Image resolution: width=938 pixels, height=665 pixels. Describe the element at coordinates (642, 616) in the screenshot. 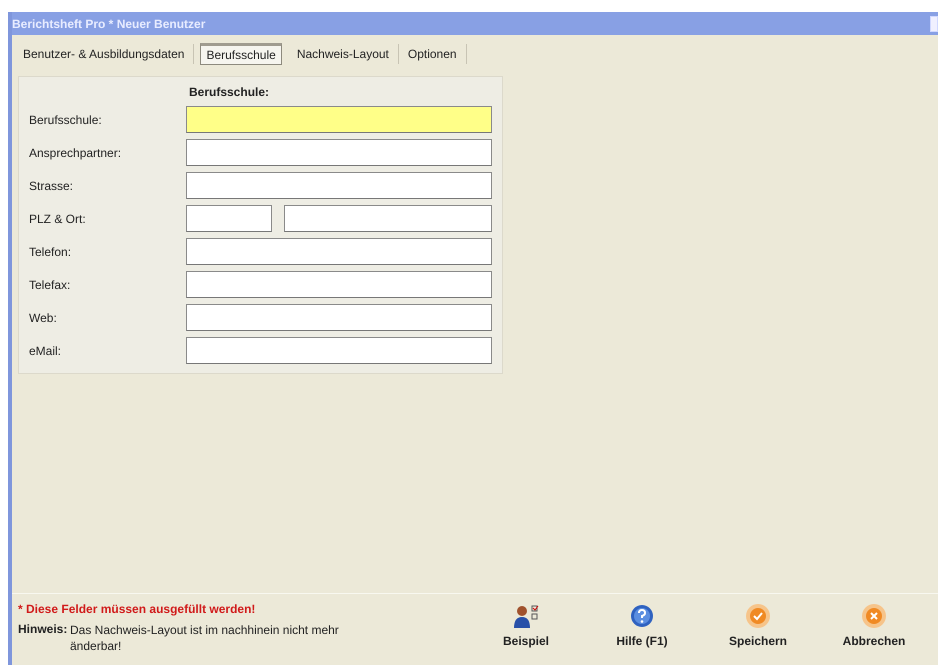

I see `help-icon` at that location.